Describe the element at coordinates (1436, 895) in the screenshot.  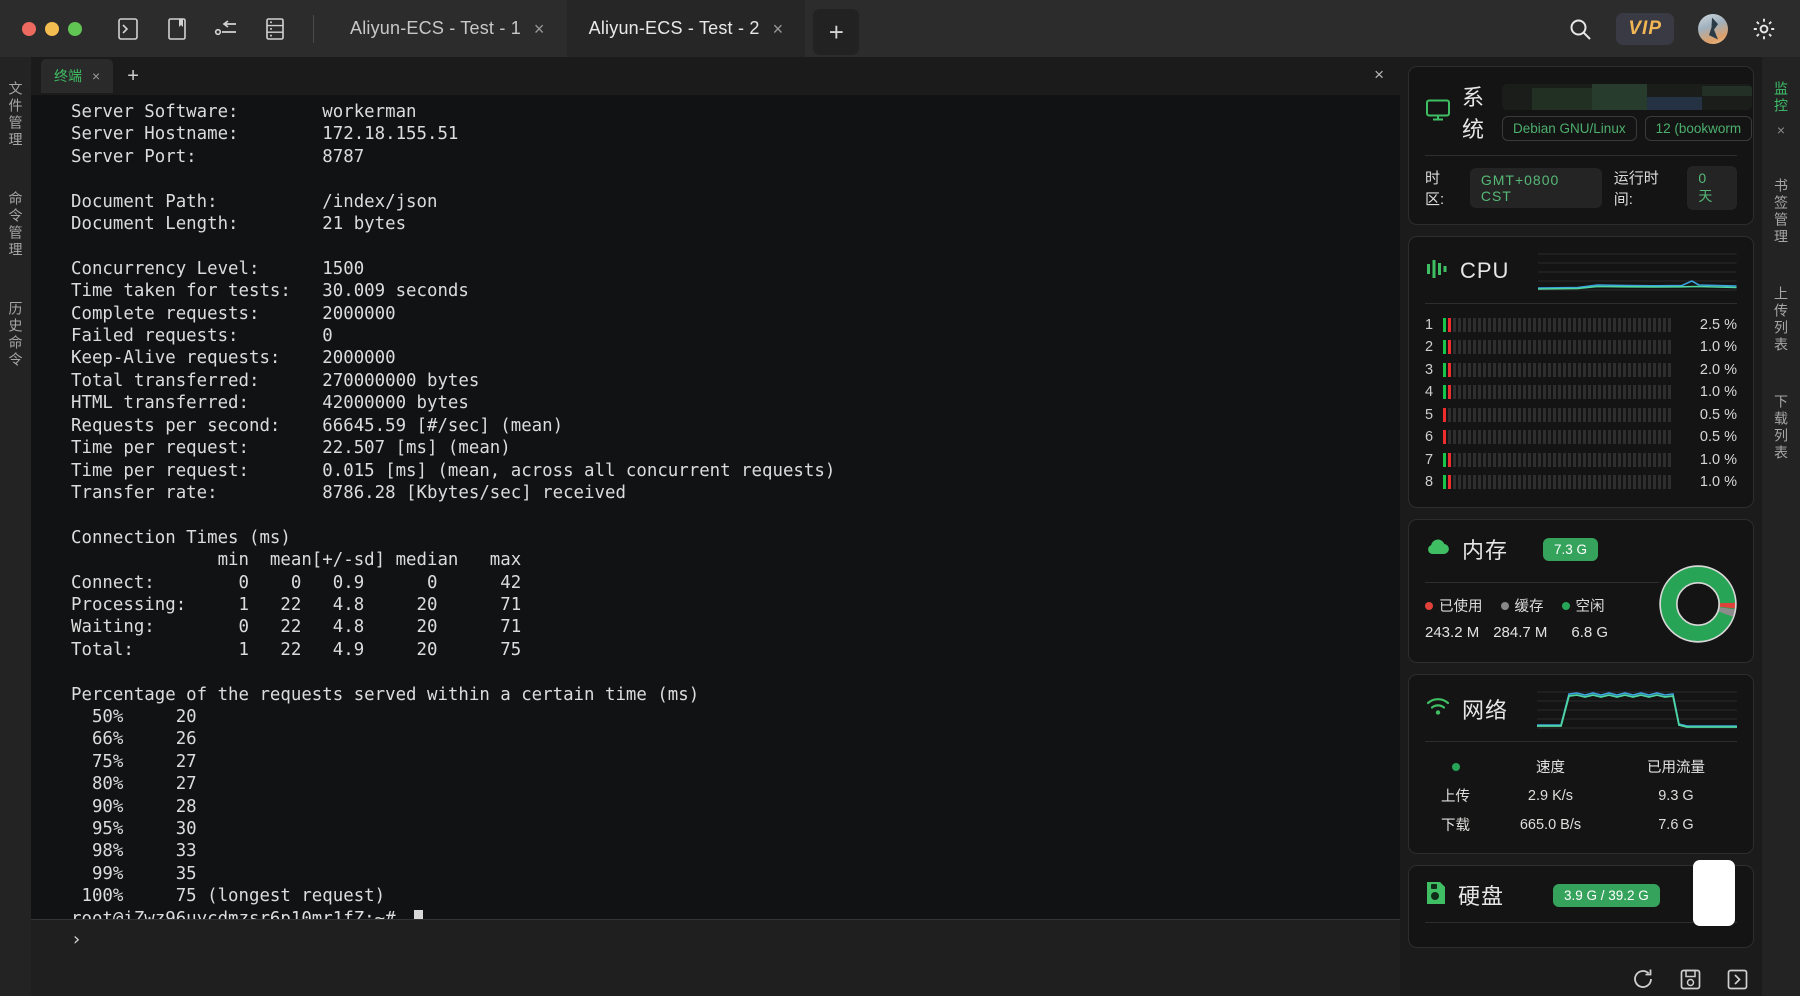
I see `disk-icon` at that location.